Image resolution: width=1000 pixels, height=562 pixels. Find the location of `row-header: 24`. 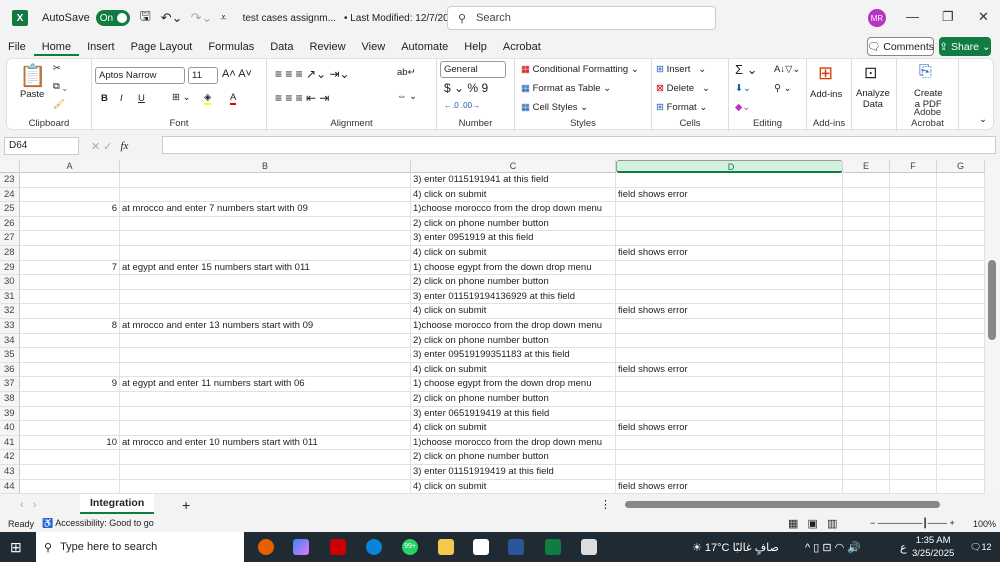

row-header: 24 is located at coordinates (10, 195).